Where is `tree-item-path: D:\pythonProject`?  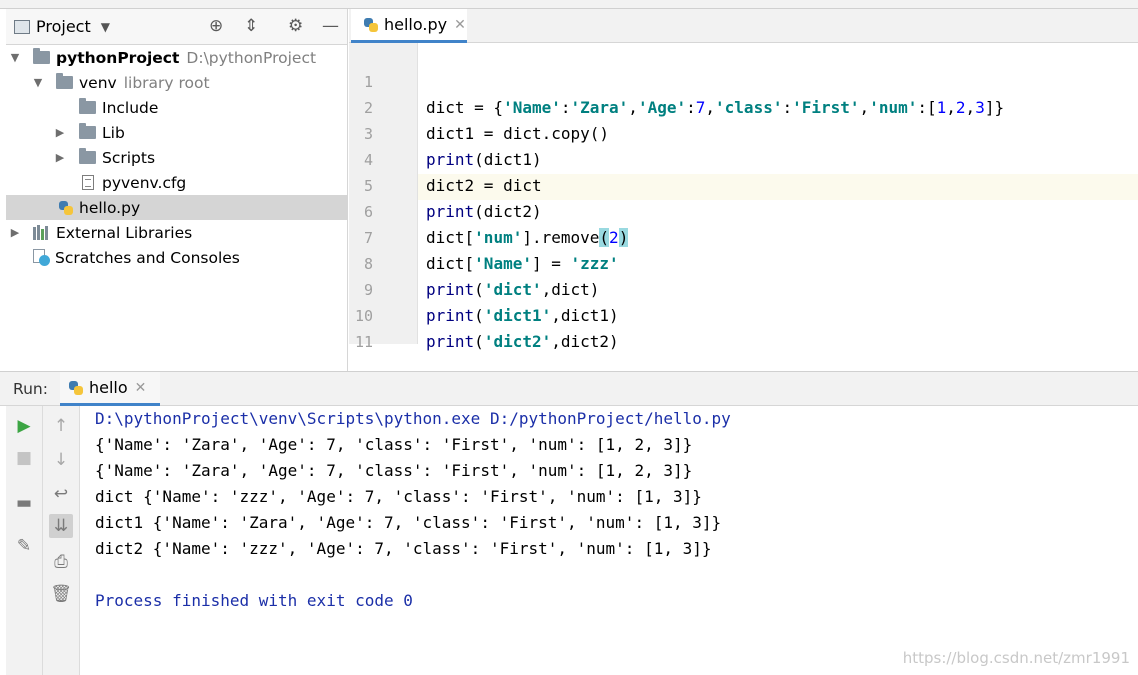 tree-item-path: D:\pythonProject is located at coordinates (251, 57).